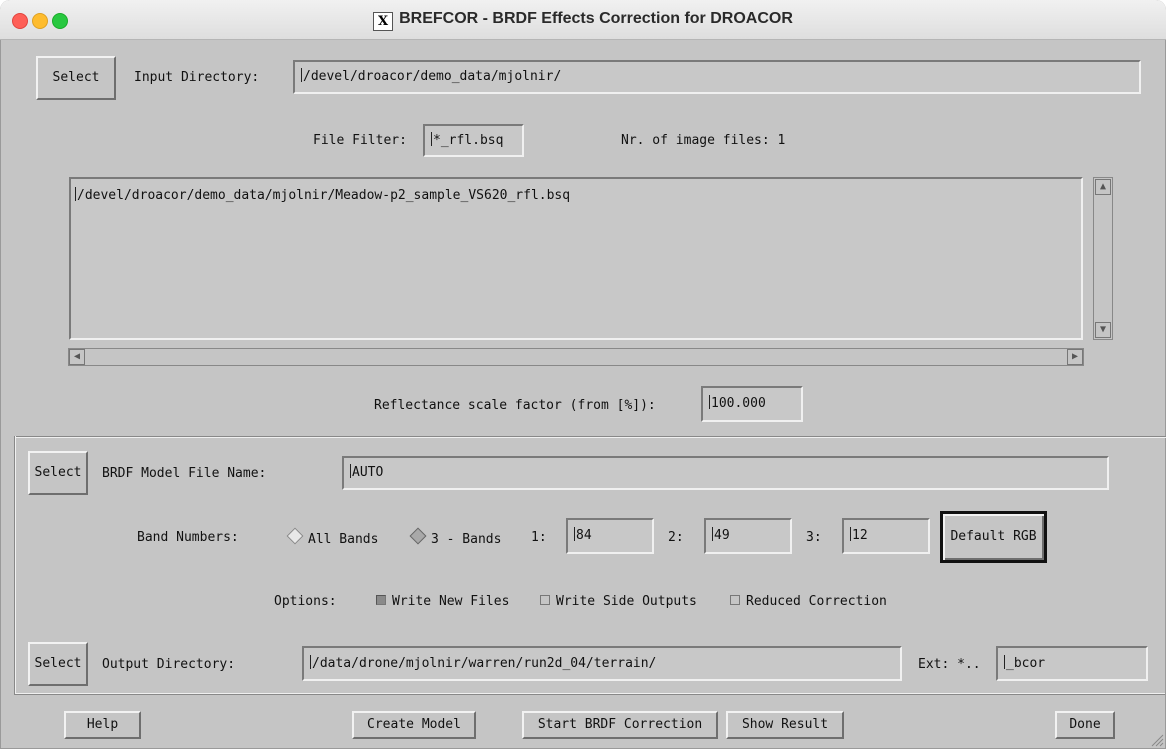 This screenshot has height=749, width=1166. Describe the element at coordinates (58, 473) in the screenshot. I see `model-select-button: Select` at that location.